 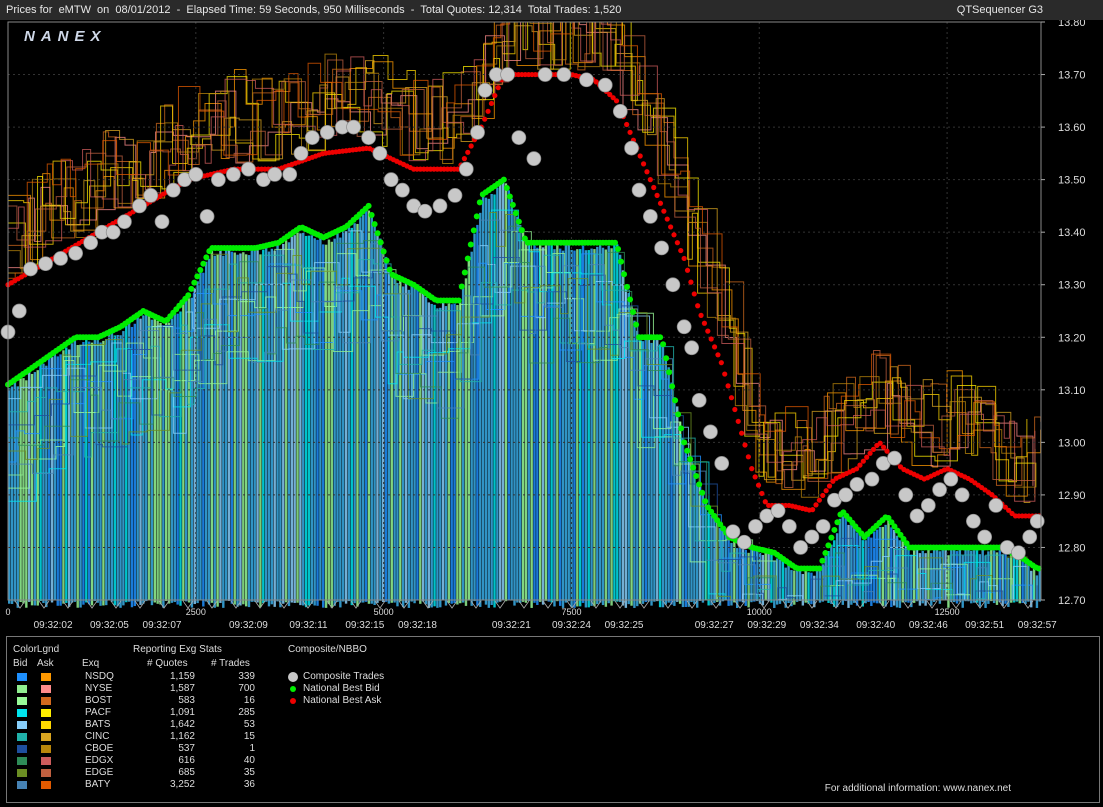 What do you see at coordinates (1072, 76) in the screenshot?
I see `y-tick-label: 13.70` at bounding box center [1072, 76].